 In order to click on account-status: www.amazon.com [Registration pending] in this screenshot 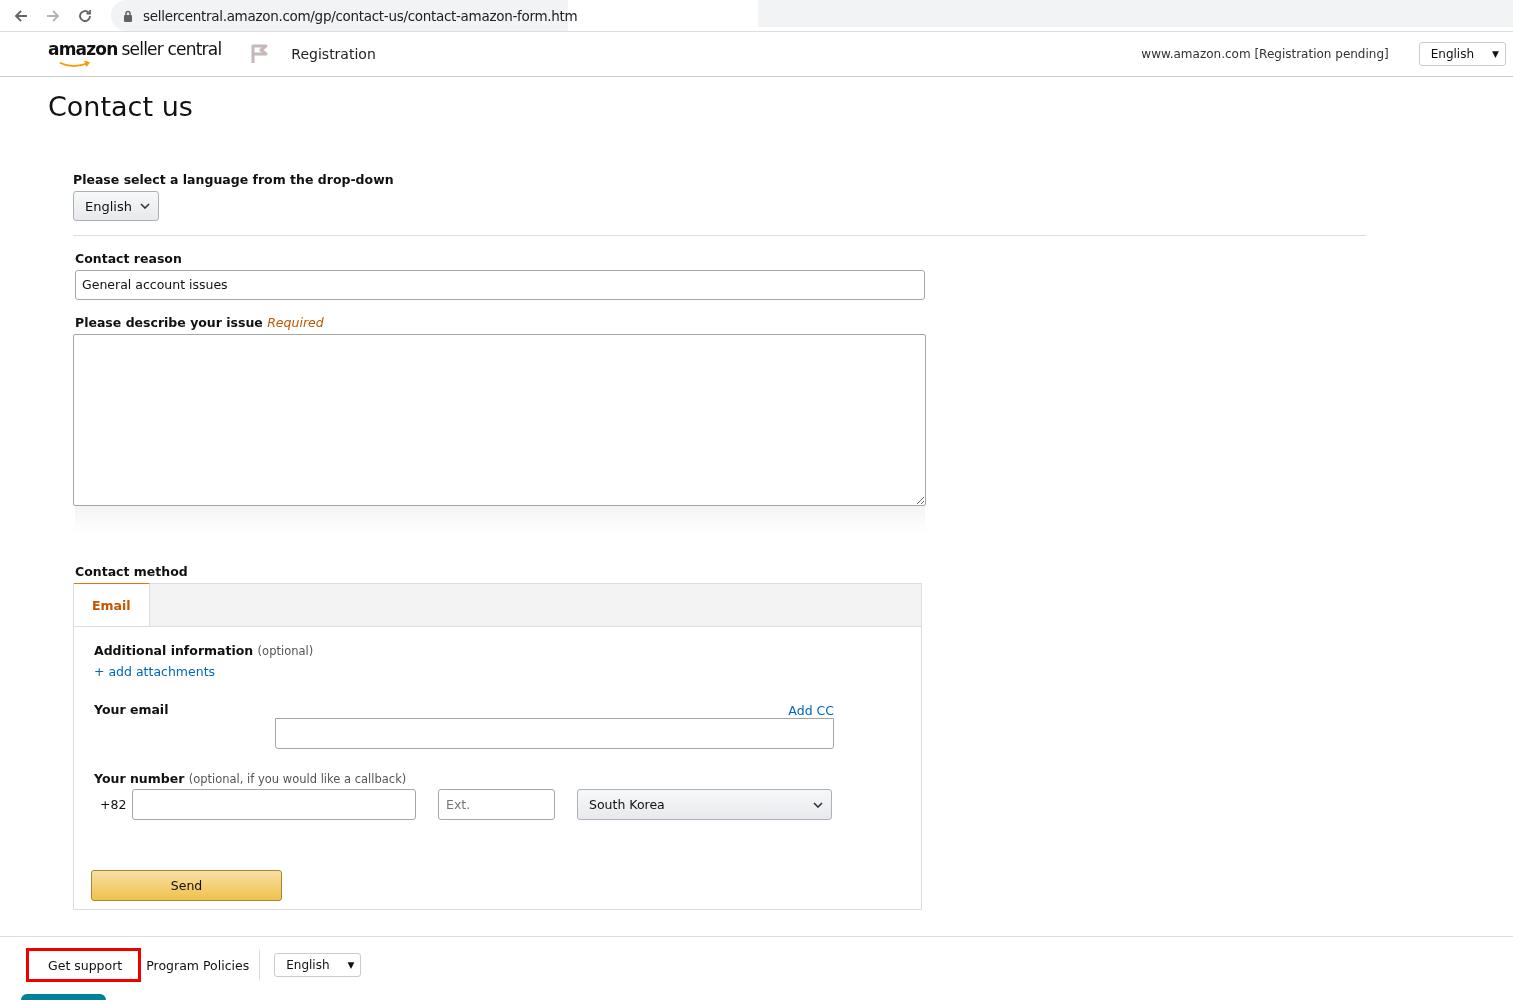, I will do `click(1265, 54)`.